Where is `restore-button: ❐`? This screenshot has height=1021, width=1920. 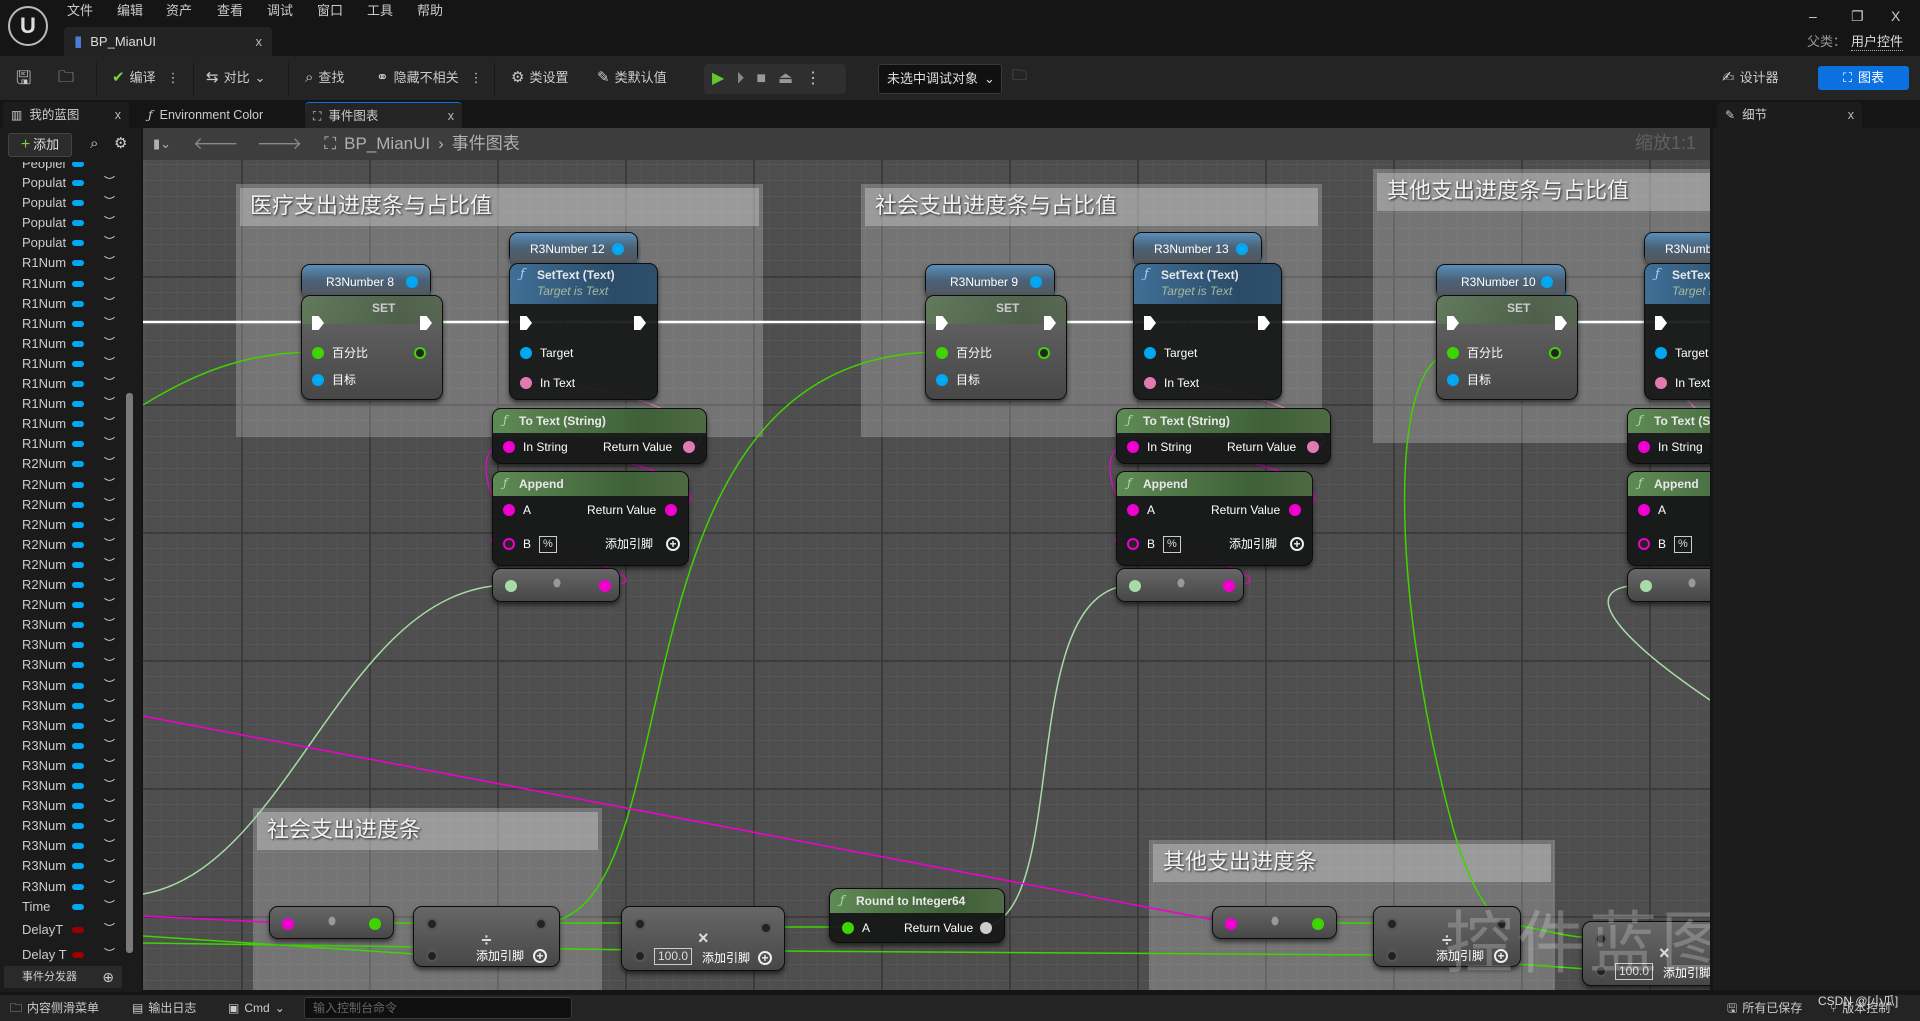
restore-button: ❐ is located at coordinates (1857, 16).